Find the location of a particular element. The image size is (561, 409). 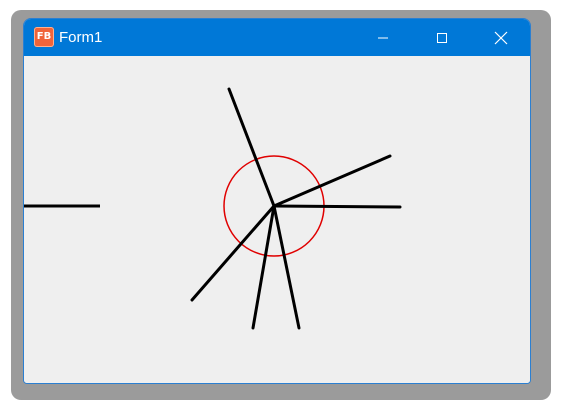

close-icon is located at coordinates (501, 37).